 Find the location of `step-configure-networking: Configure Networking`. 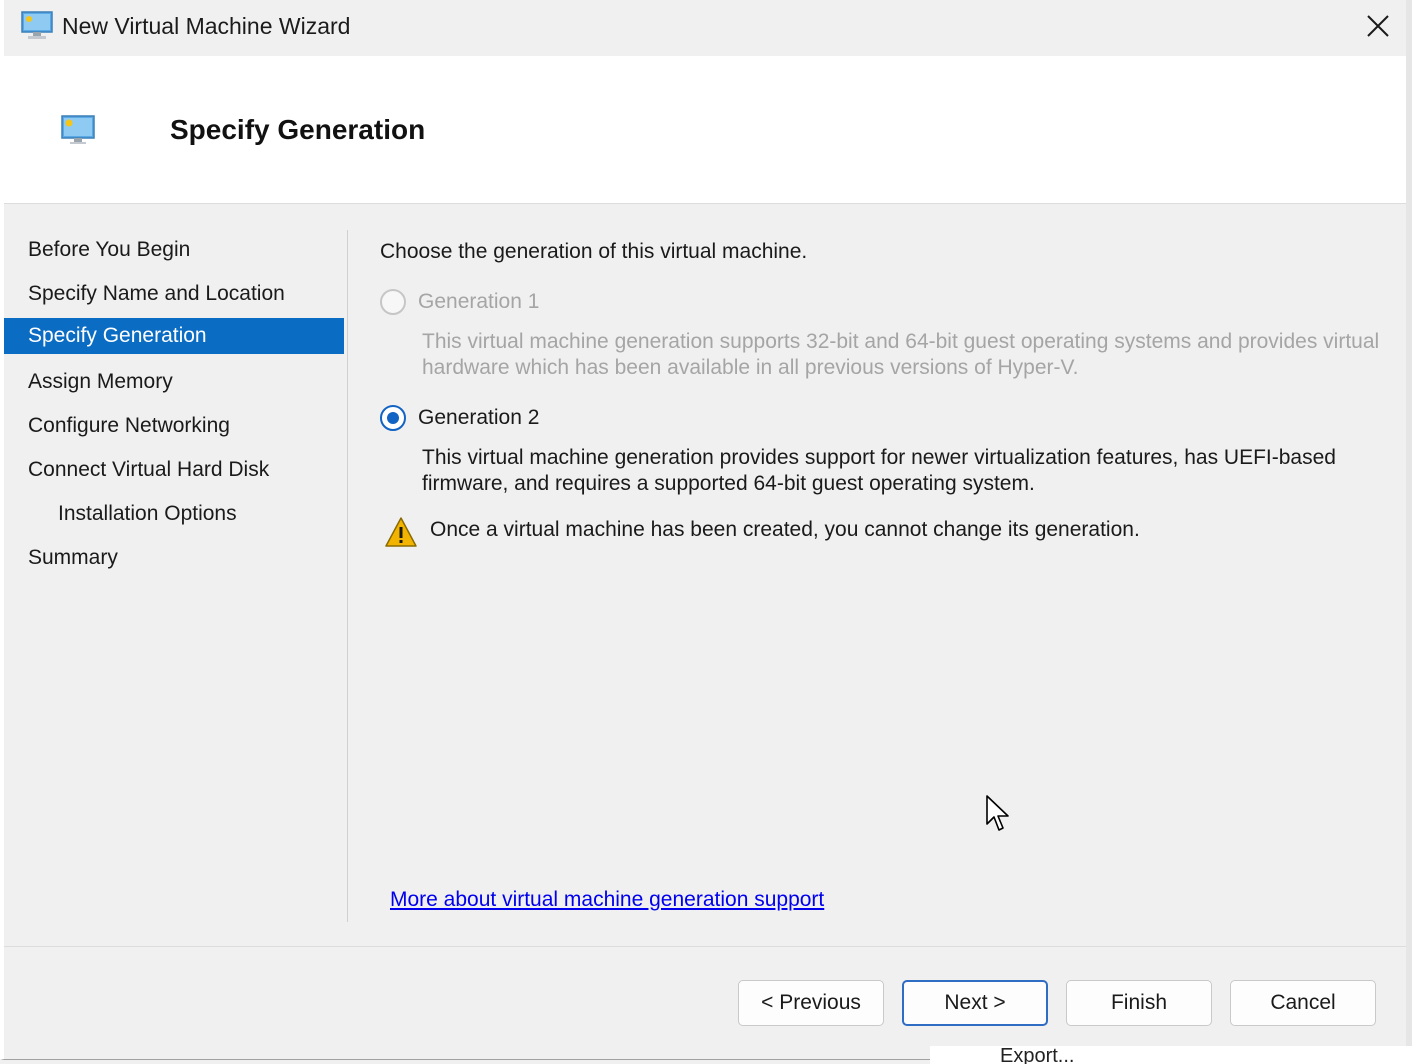

step-configure-networking: Configure Networking is located at coordinates (174, 426).